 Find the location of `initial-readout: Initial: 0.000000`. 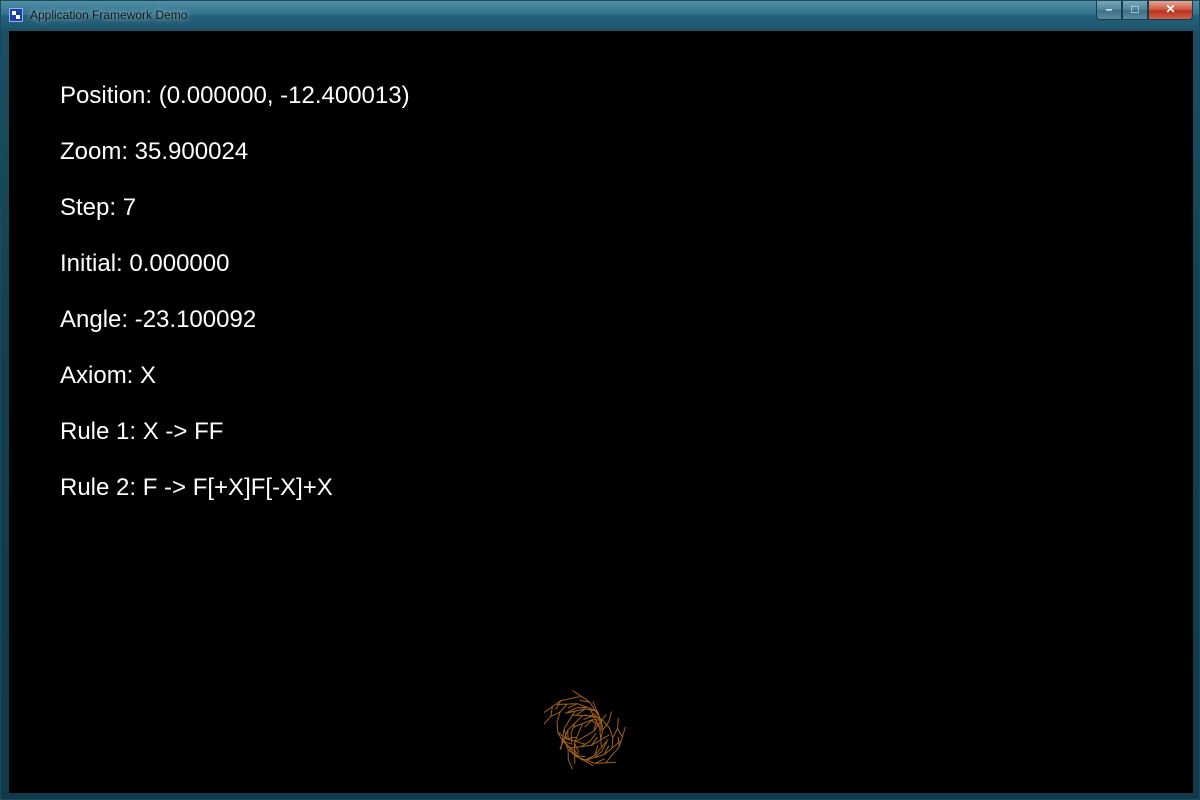

initial-readout: Initial: 0.000000 is located at coordinates (145, 263).